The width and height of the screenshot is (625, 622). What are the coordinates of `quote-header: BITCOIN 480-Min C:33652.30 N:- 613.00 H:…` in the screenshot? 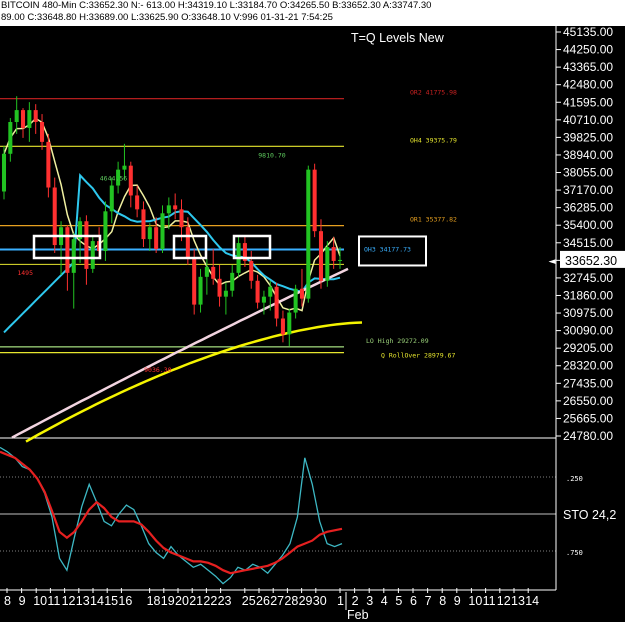 It's located at (312, 13).